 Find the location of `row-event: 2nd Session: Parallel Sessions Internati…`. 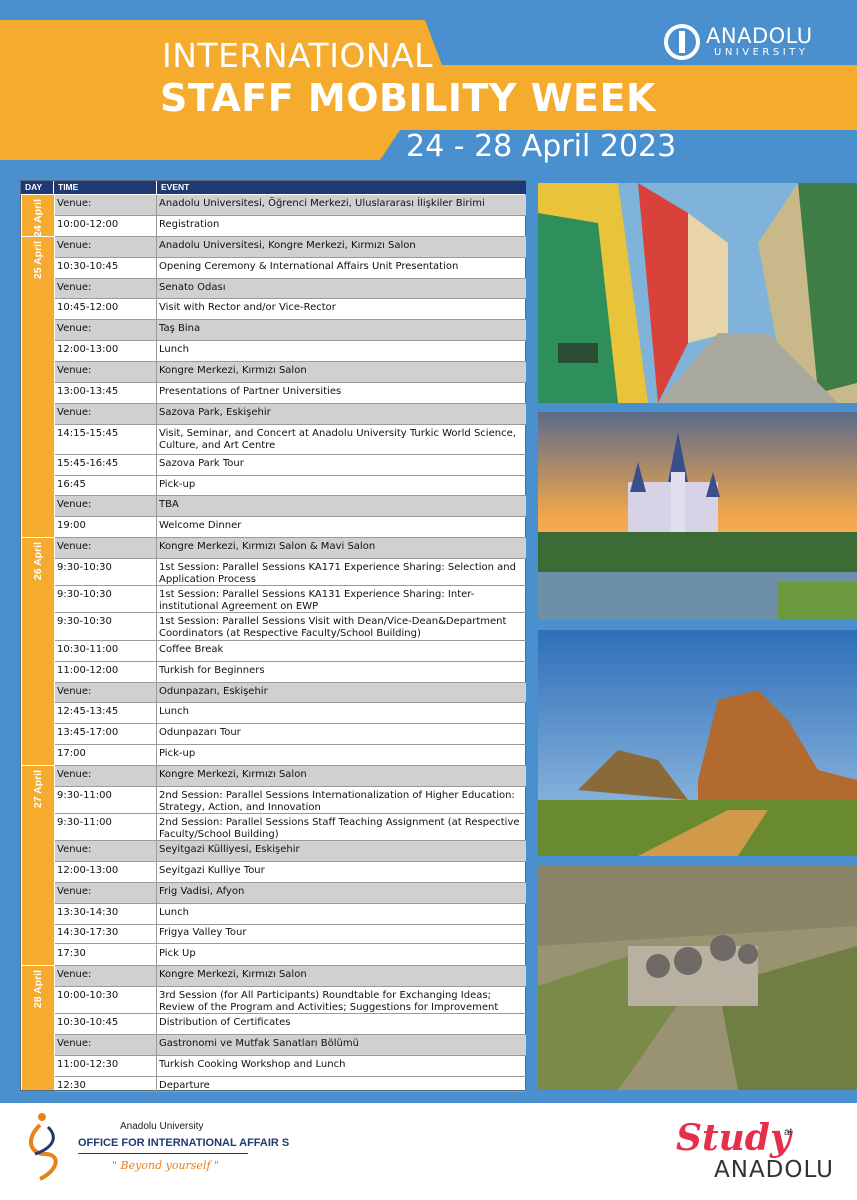

row-event: 2nd Session: Parallel Sessions Internati… is located at coordinates (337, 801).